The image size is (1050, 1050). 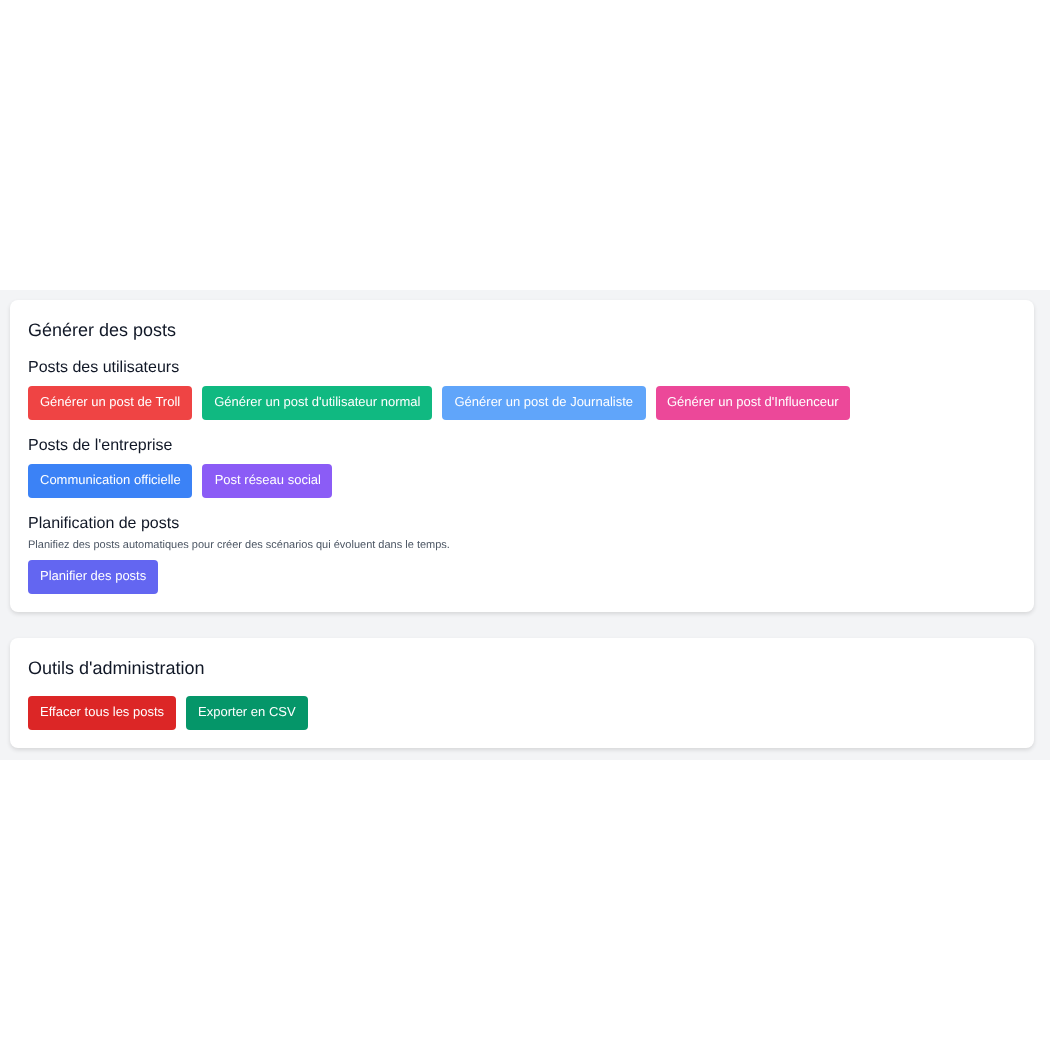 What do you see at coordinates (103, 330) in the screenshot?
I see `card-title: Générer des posts` at bounding box center [103, 330].